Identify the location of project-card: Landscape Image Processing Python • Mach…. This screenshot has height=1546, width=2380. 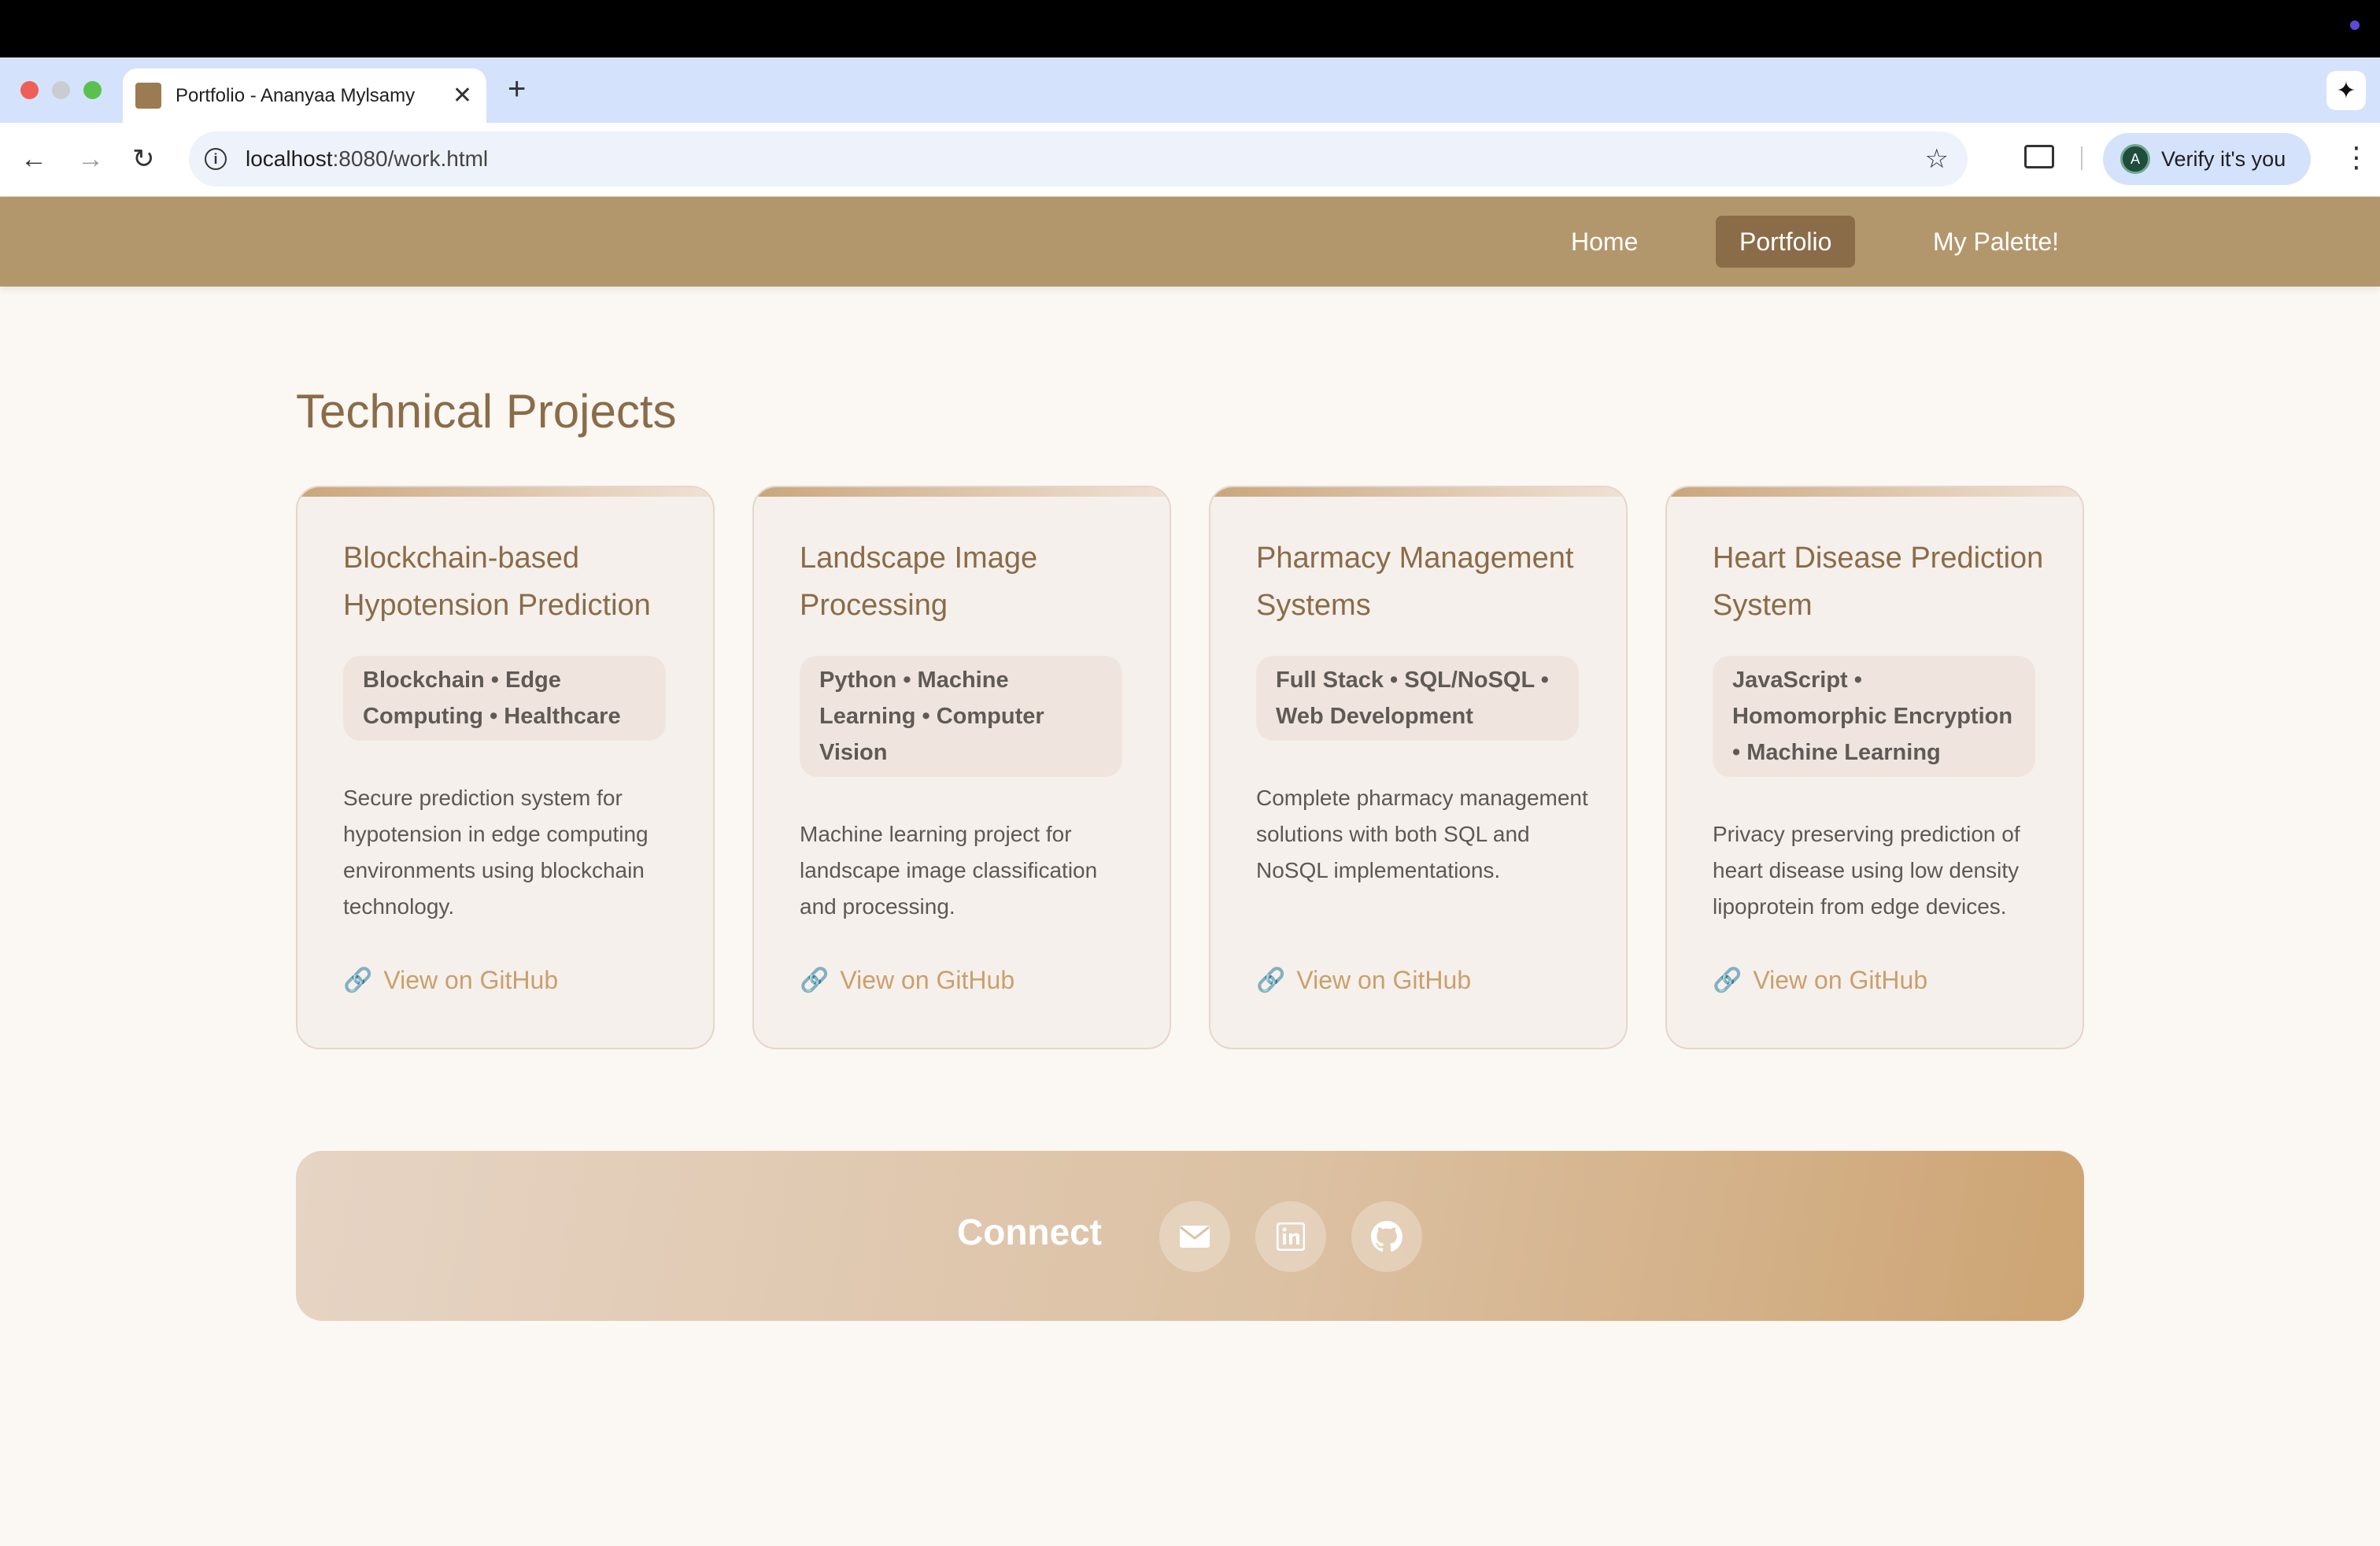
(961, 768).